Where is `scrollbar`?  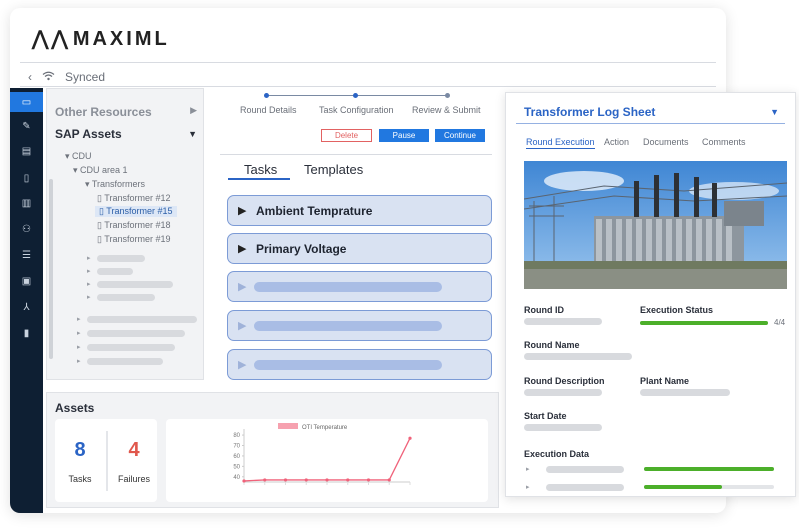 scrollbar is located at coordinates (51, 269).